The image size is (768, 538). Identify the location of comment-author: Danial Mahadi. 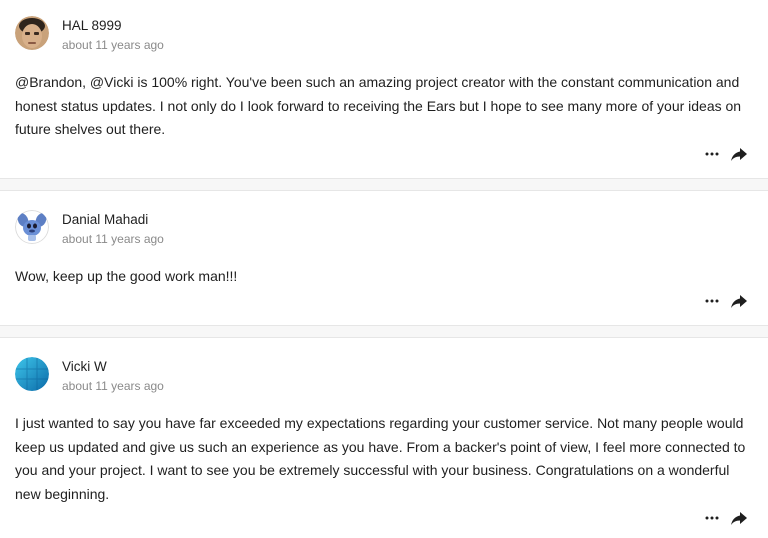
(105, 219).